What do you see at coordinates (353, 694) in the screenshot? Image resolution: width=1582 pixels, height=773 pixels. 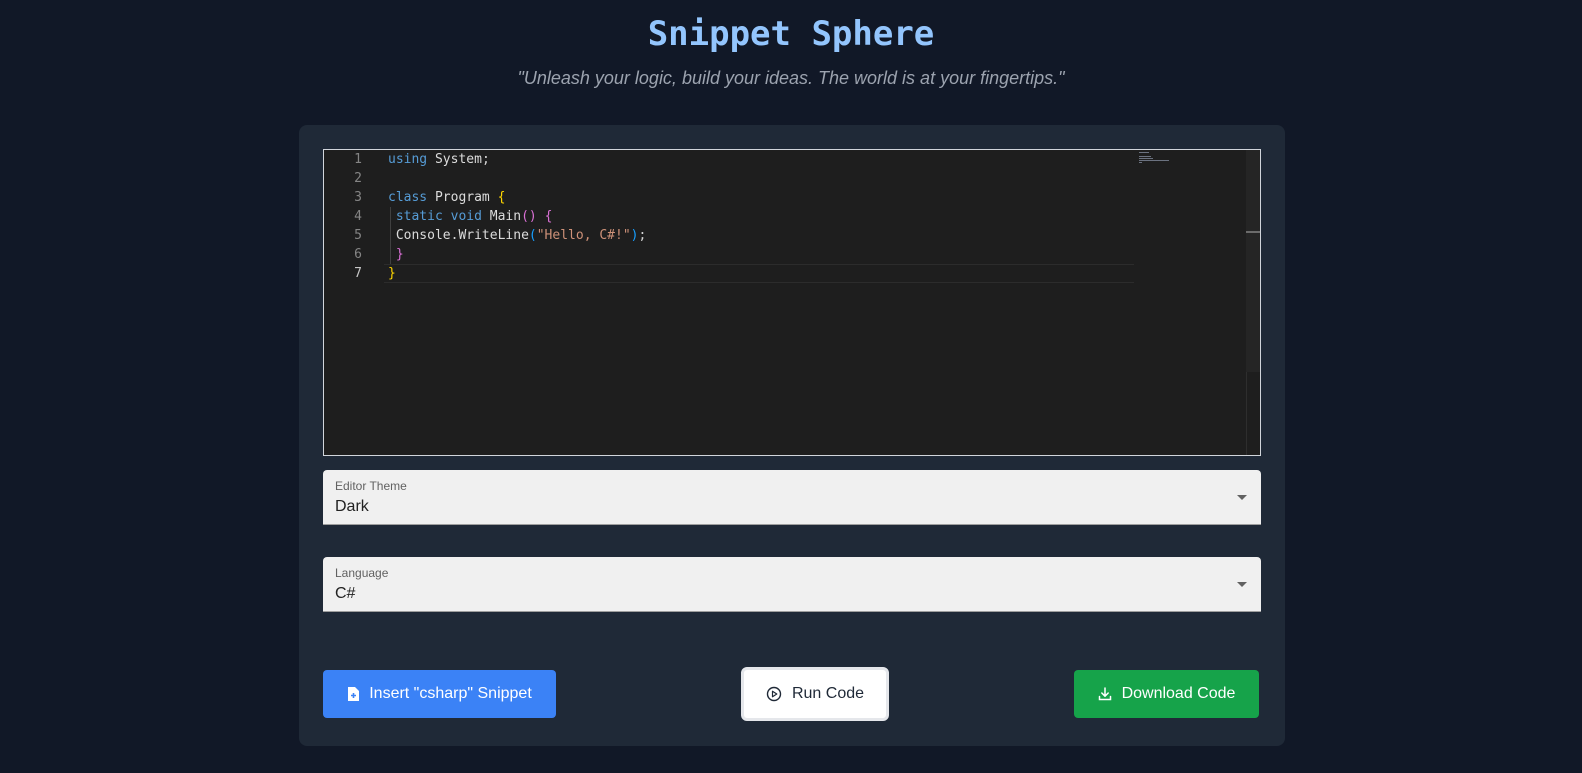 I see `file-plus-icon` at bounding box center [353, 694].